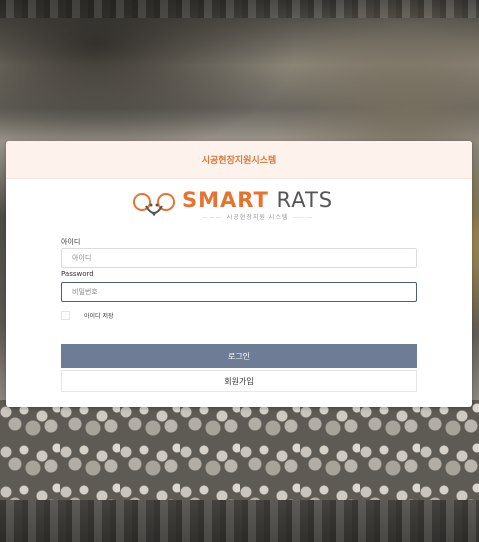 This screenshot has width=479, height=542. Describe the element at coordinates (65, 315) in the screenshot. I see `remember-id-checkbox` at that location.